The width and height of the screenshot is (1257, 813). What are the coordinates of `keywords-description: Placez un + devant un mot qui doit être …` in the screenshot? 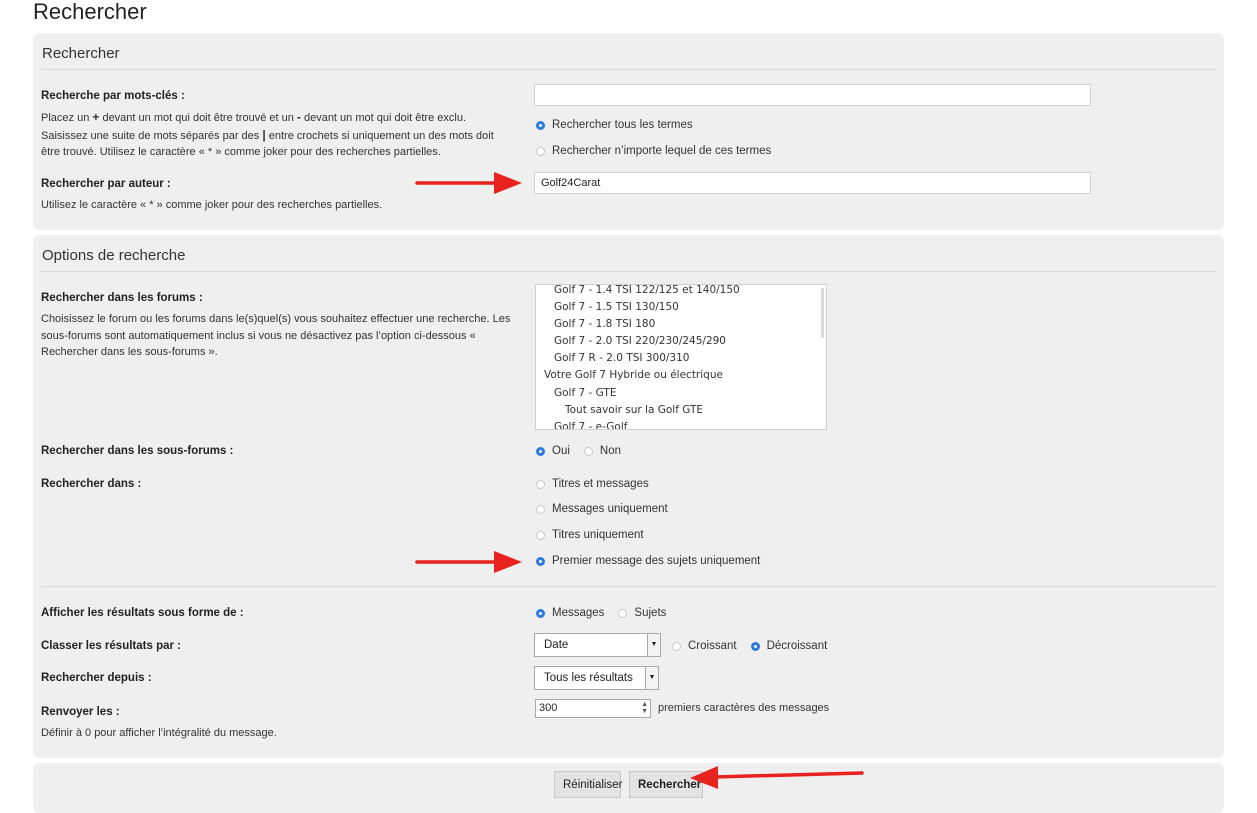 It's located at (267, 134).